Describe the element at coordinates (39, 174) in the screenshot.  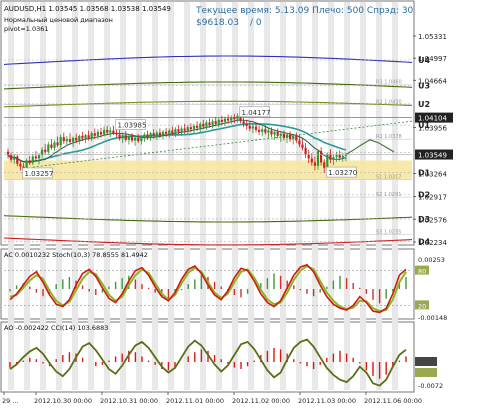
I see `price-annotation: 1.03257` at that location.